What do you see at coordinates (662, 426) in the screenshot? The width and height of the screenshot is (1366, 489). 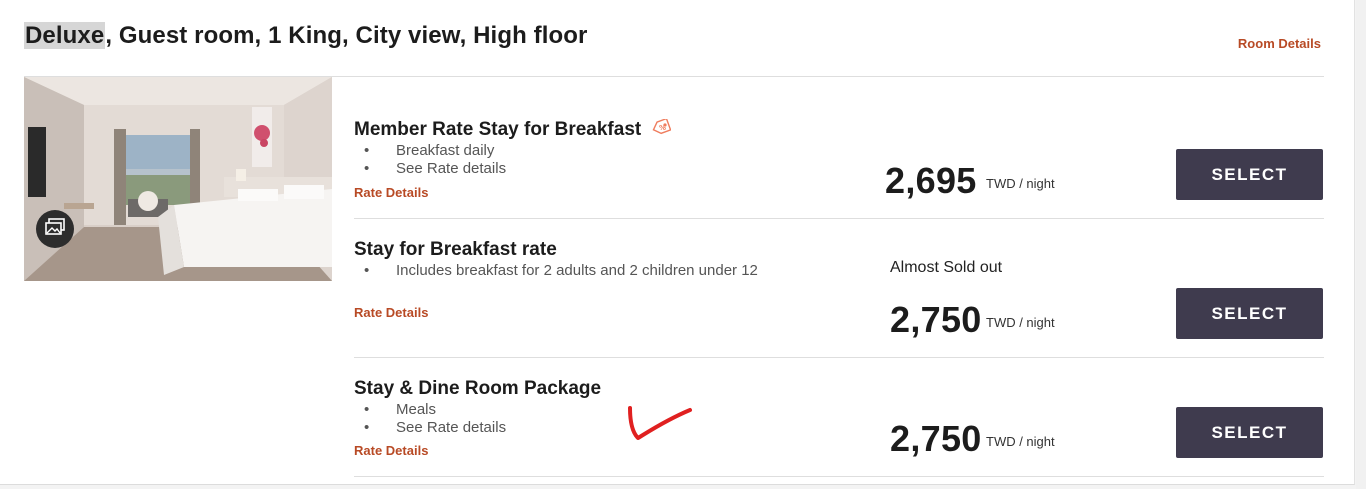 I see `checkmark-annotation` at bounding box center [662, 426].